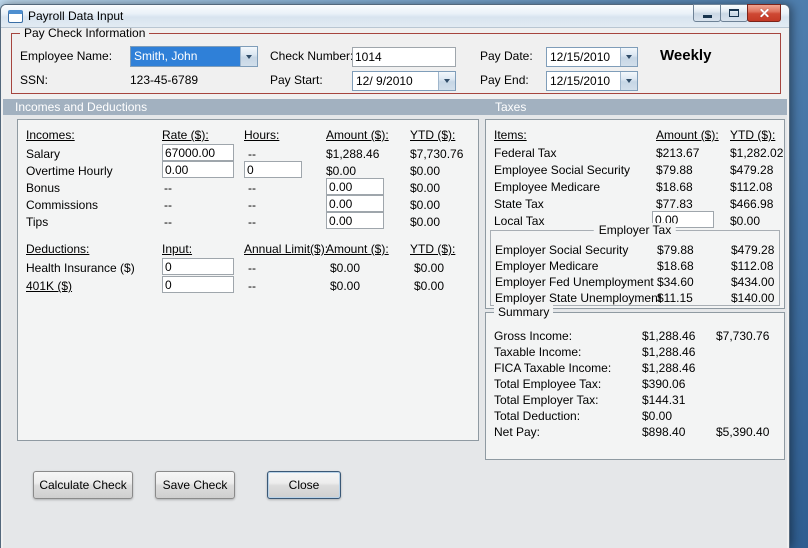  I want to click on fica-taxable-income-label: FICA Taxable Income:, so click(553, 368).